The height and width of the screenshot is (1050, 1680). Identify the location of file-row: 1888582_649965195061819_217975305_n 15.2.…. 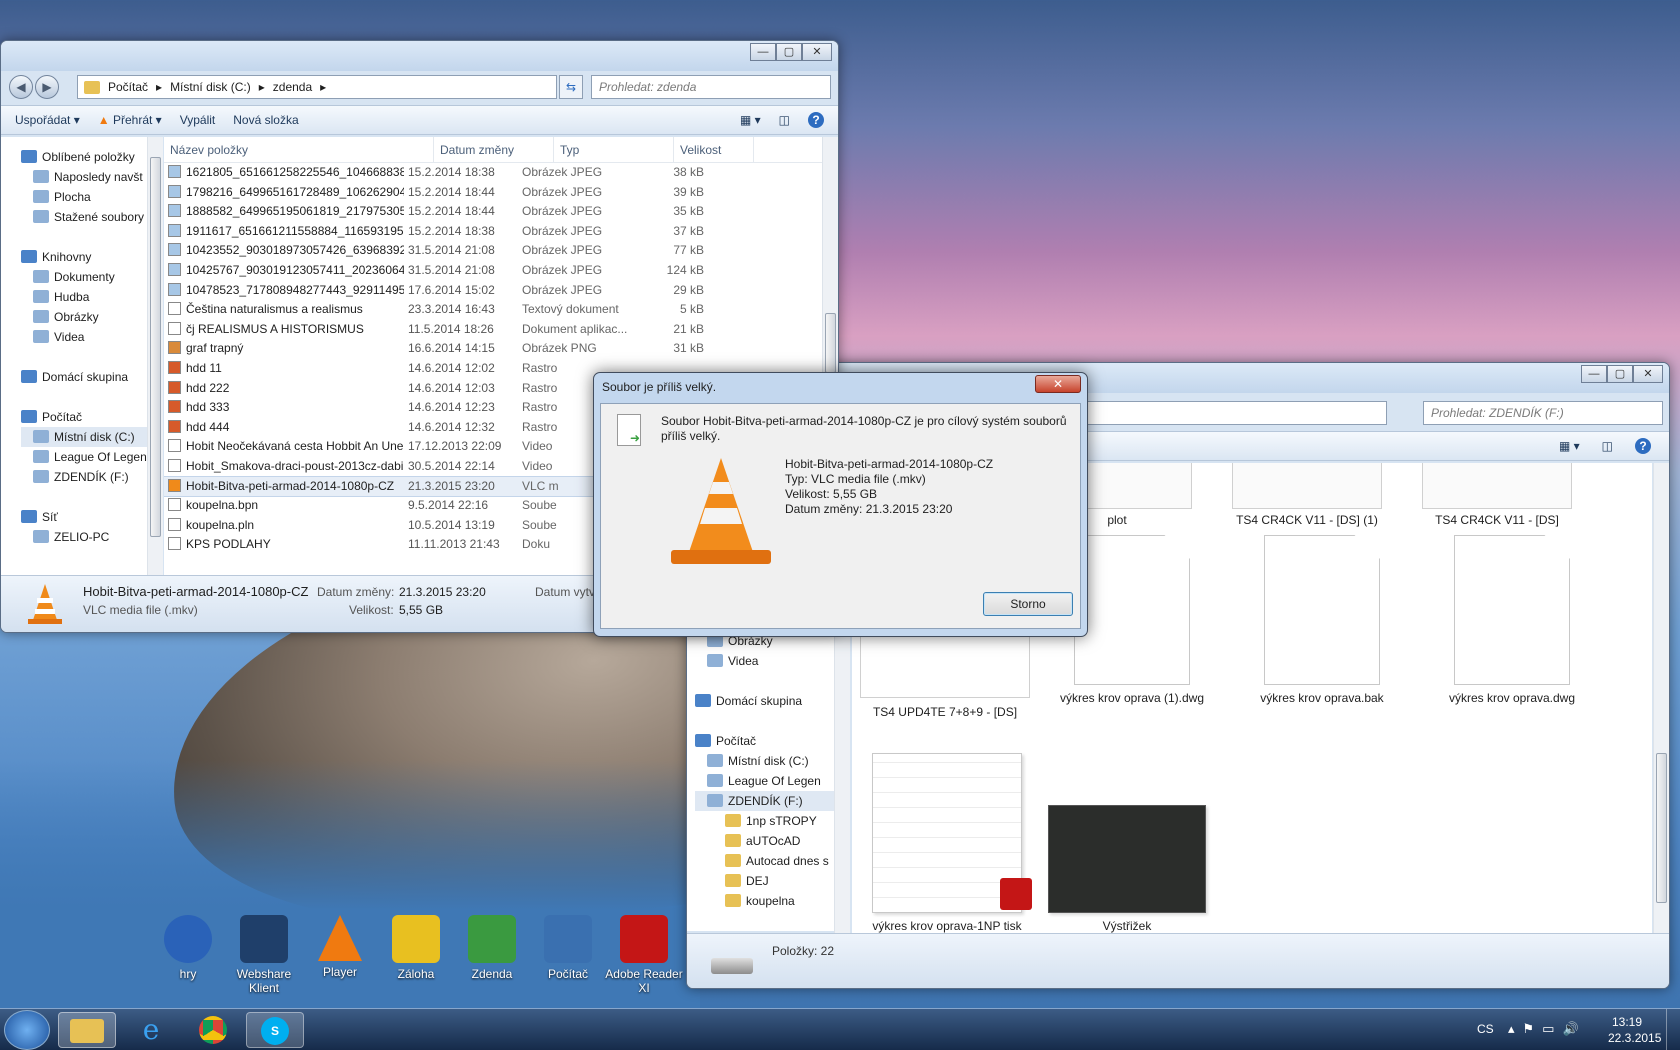
(493, 212).